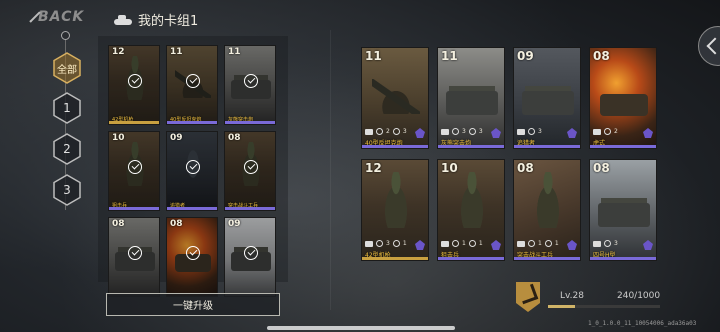 This screenshot has height=332, width=720. Describe the element at coordinates (193, 304) in the screenshot. I see `upgrade-all-button: 一键升级` at that location.